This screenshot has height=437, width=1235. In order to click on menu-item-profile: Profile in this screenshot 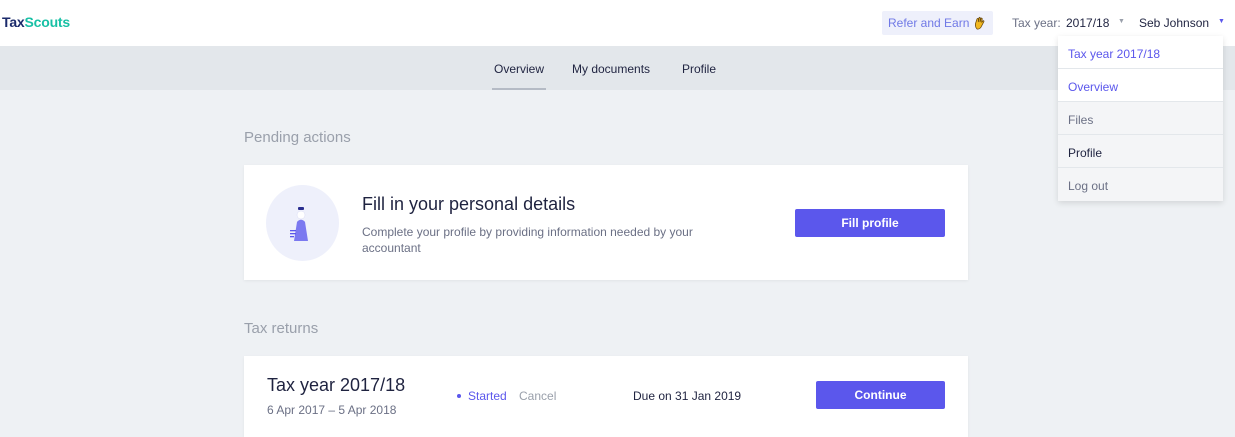, I will do `click(1140, 151)`.